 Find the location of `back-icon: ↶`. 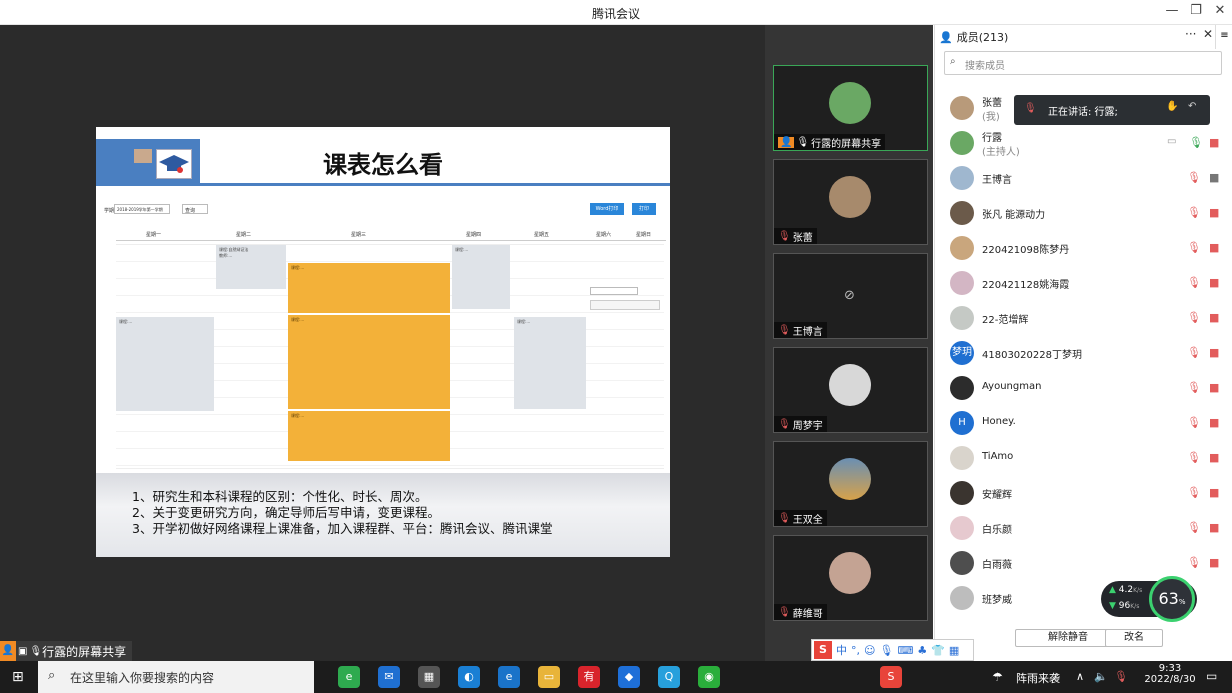

back-icon: ↶ is located at coordinates (1192, 106).